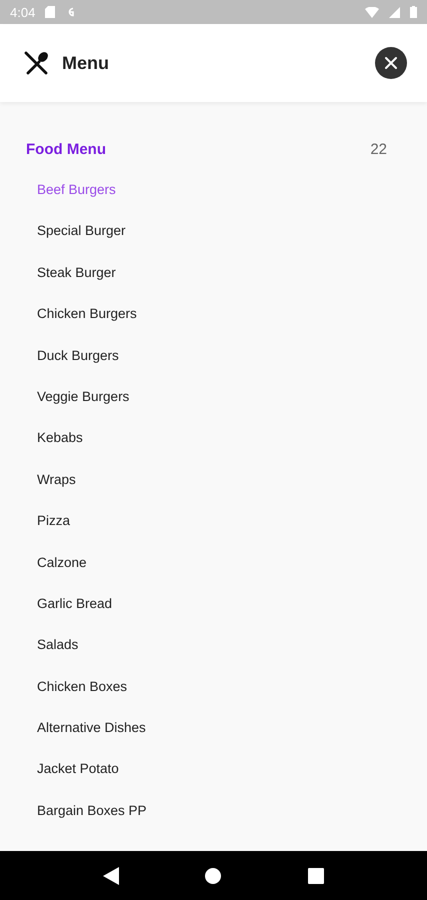 This screenshot has width=427, height=900. I want to click on close-button, so click(391, 63).